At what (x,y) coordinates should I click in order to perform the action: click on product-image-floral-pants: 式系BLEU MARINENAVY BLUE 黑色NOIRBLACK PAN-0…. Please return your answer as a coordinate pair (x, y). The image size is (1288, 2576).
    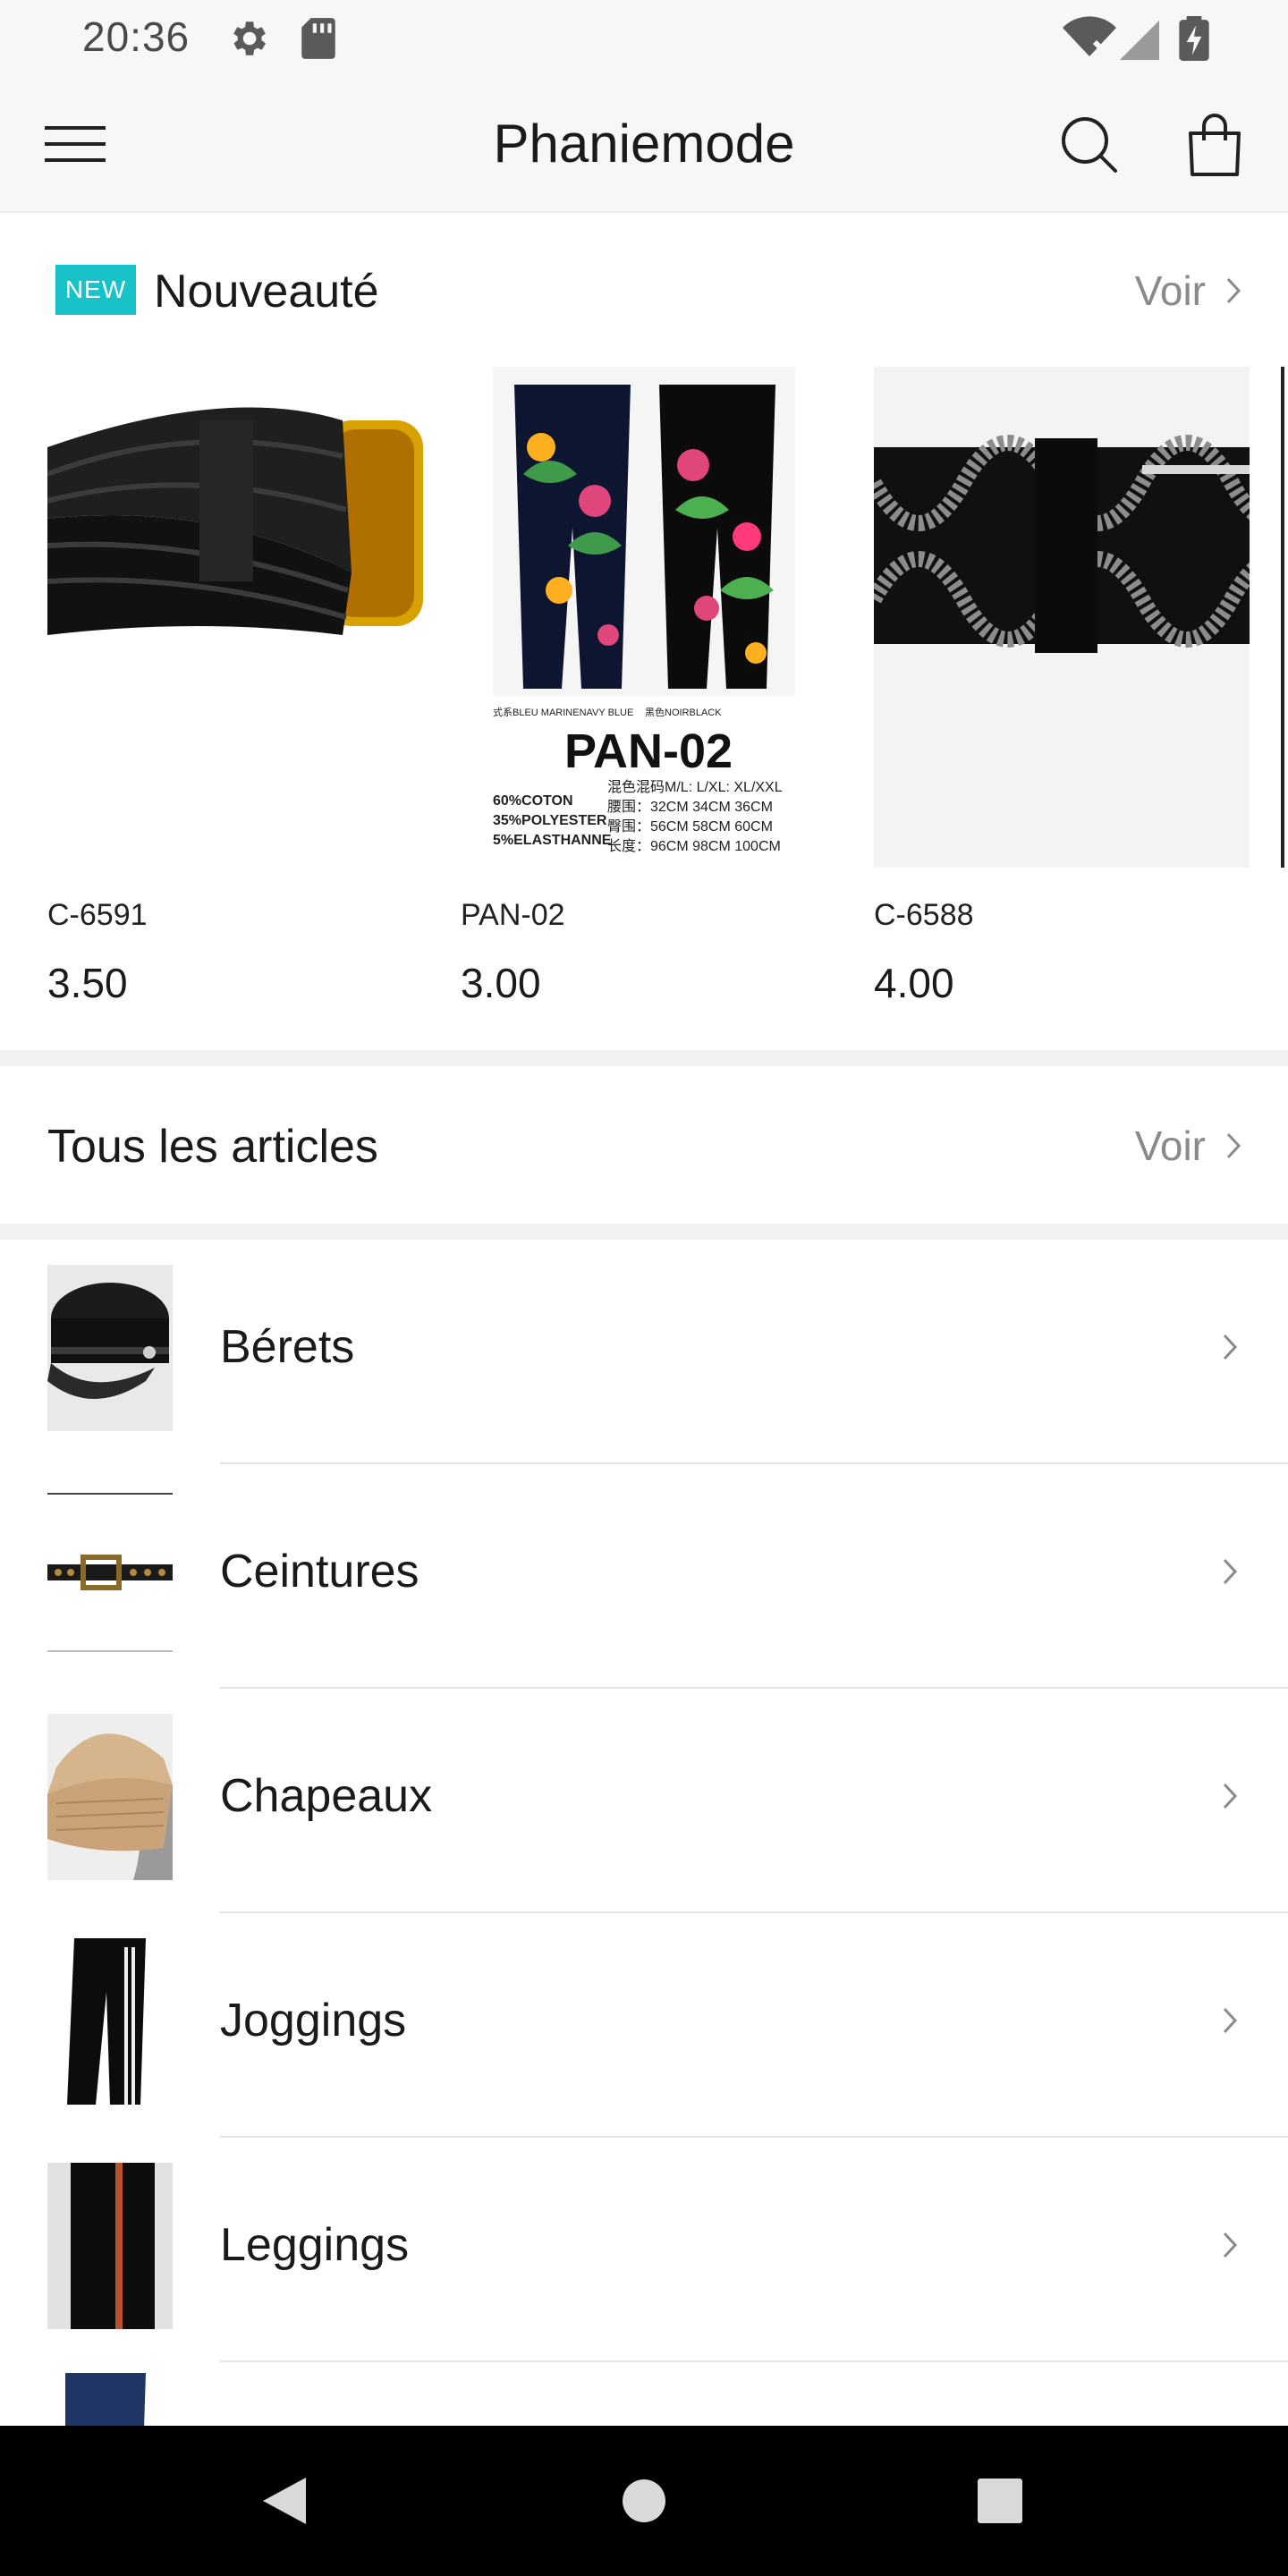
    Looking at the image, I should click on (648, 617).